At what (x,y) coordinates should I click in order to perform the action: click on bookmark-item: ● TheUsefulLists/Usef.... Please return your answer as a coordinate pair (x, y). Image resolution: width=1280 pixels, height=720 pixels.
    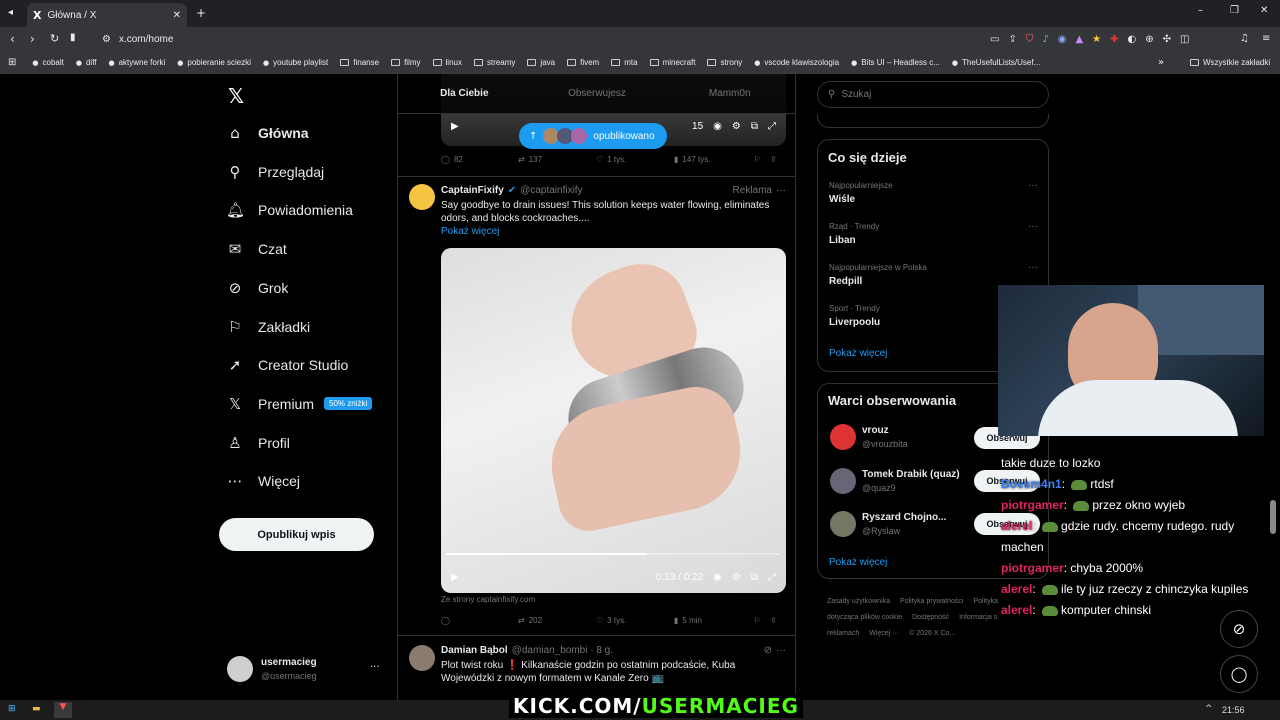
    Looking at the image, I should click on (996, 62).